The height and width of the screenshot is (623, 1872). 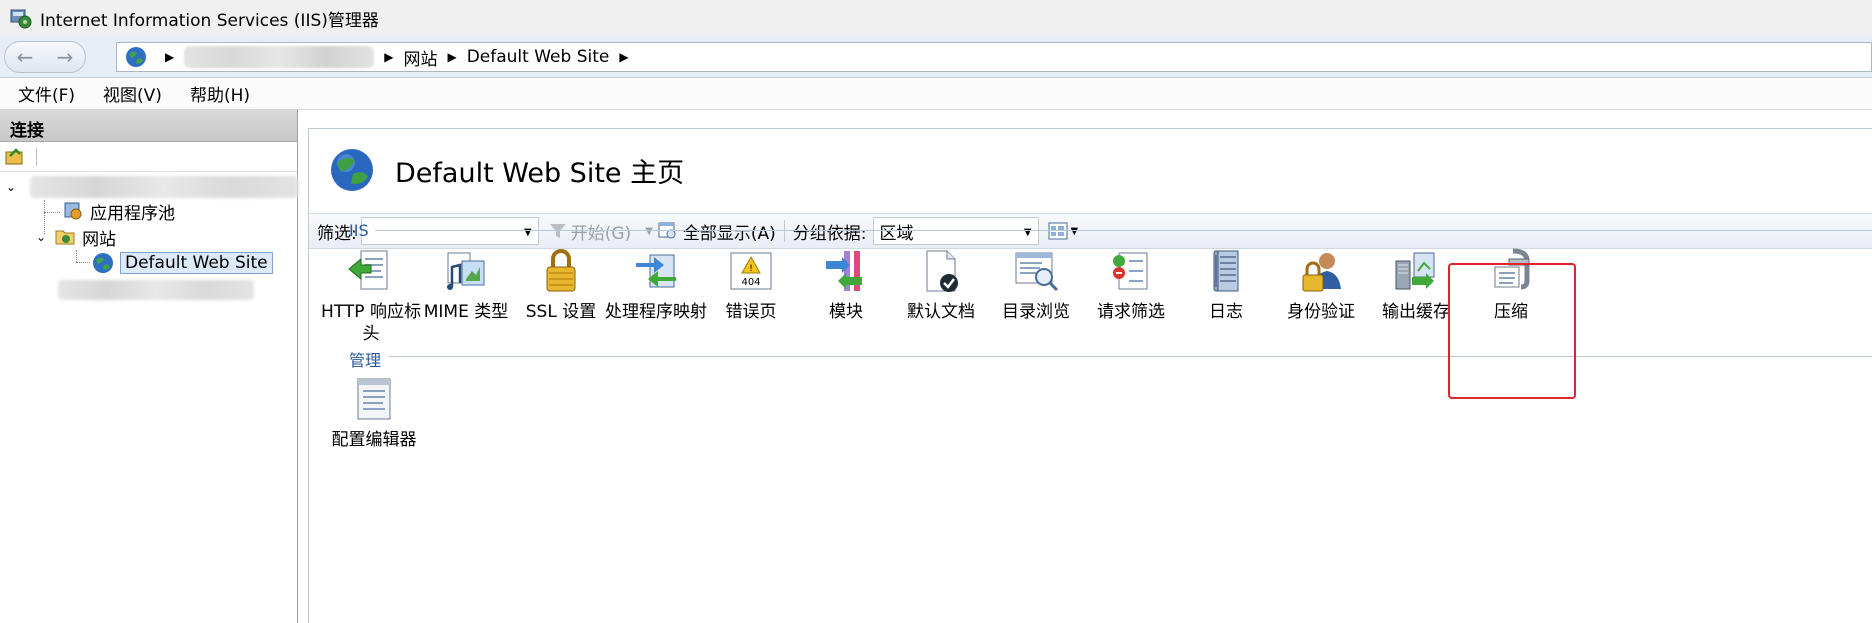 What do you see at coordinates (65, 57) in the screenshot?
I see `forward-arrow-icon: →` at bounding box center [65, 57].